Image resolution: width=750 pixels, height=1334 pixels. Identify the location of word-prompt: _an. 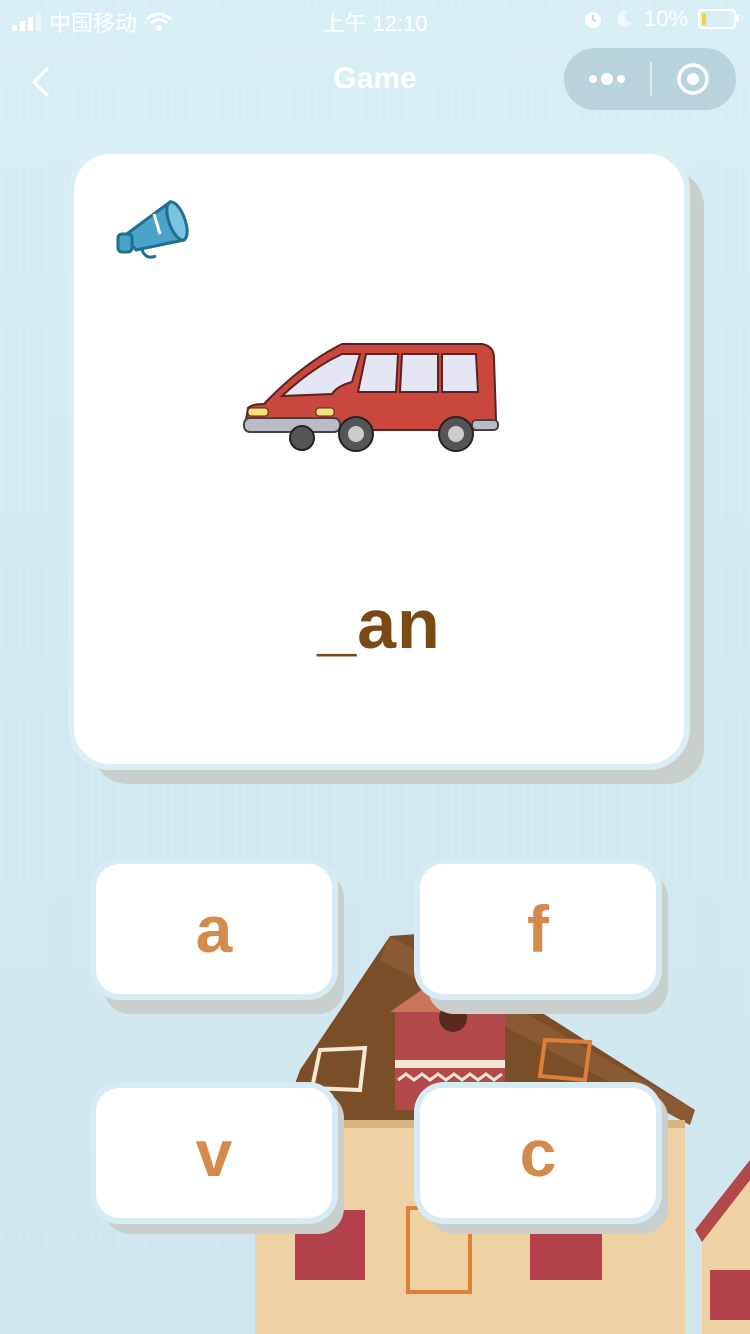
(379, 624).